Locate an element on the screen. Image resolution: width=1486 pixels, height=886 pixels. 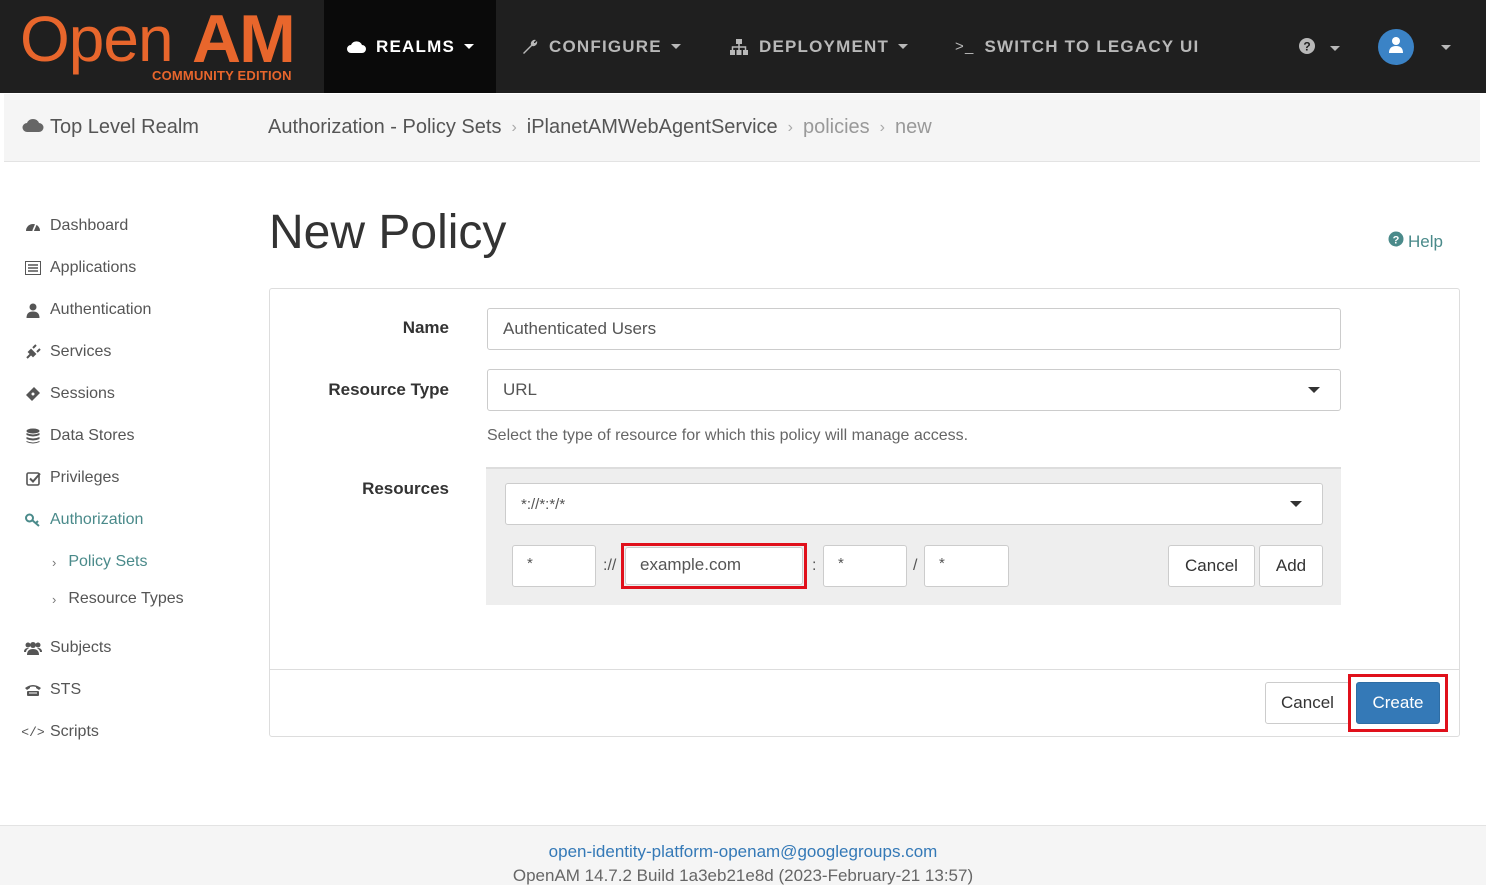
resource-type-label: Resource Type is located at coordinates (388, 389).